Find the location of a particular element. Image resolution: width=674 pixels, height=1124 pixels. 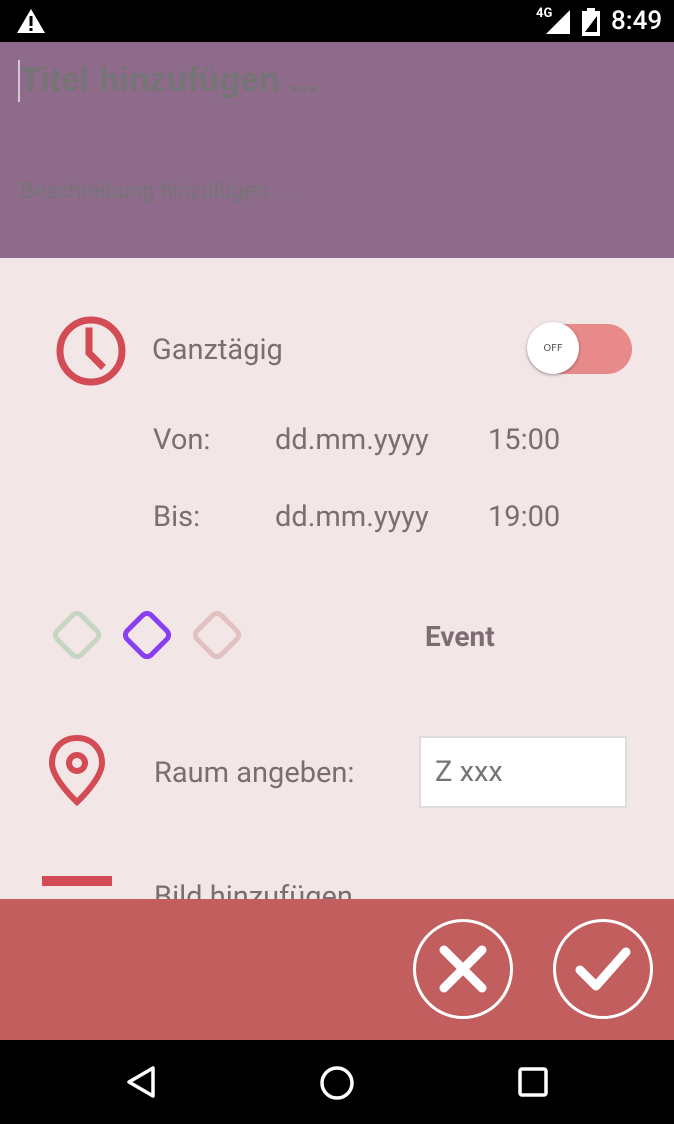

toggle-state-label: OFF is located at coordinates (553, 348).